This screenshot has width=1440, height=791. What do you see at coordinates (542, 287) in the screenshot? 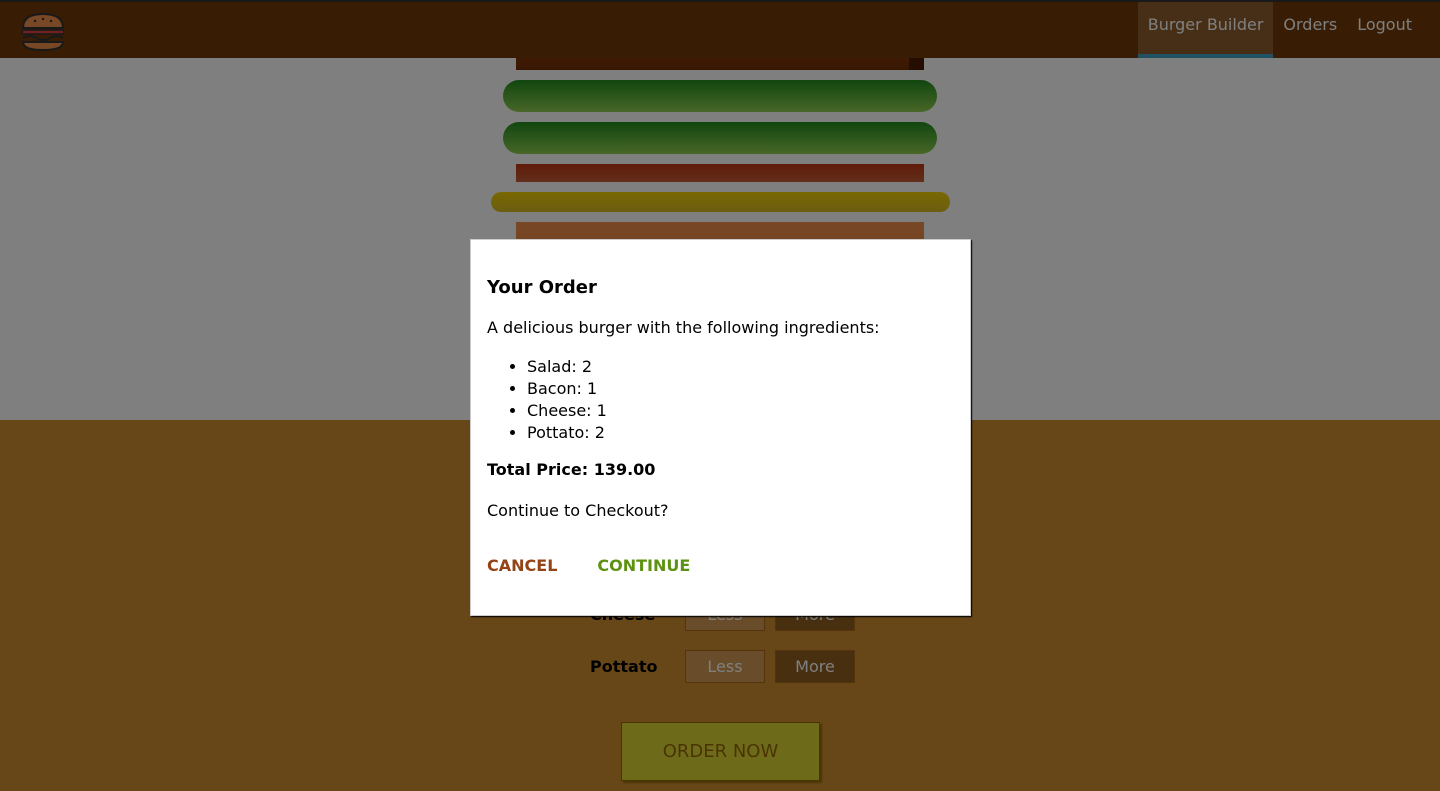
I see `modal-title: Your Order` at bounding box center [542, 287].